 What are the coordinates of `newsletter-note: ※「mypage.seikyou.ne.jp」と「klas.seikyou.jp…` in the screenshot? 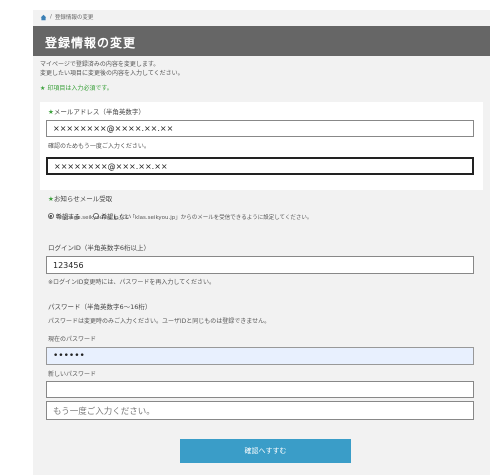 It's located at (180, 218).